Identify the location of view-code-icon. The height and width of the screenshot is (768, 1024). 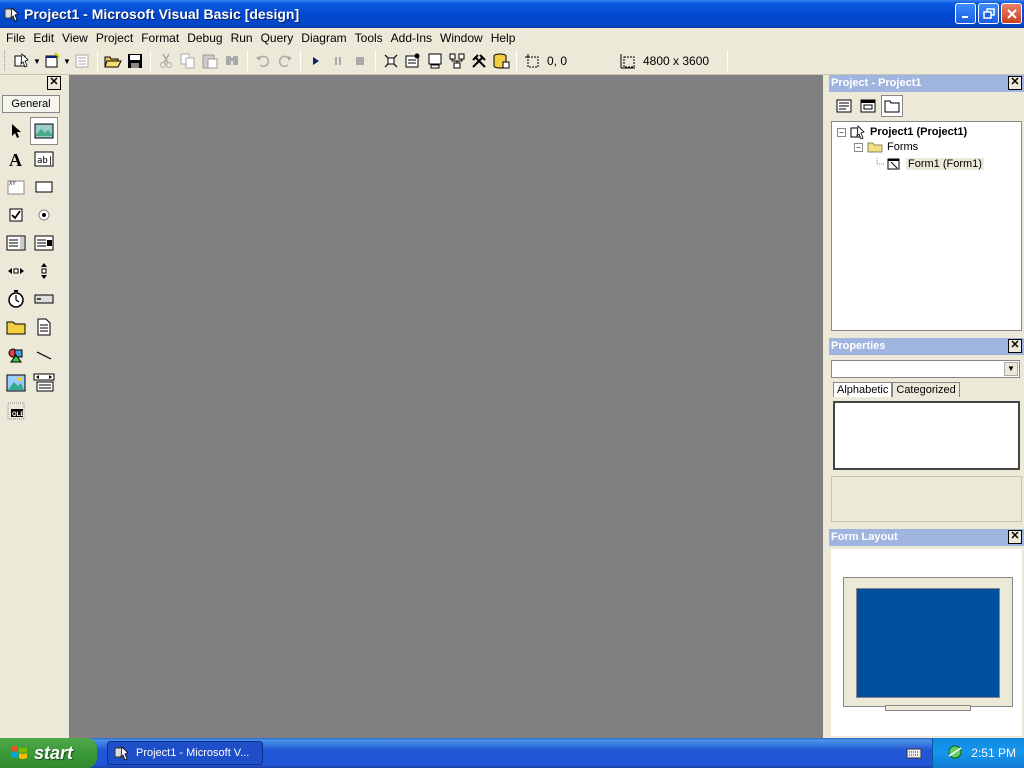
(844, 106).